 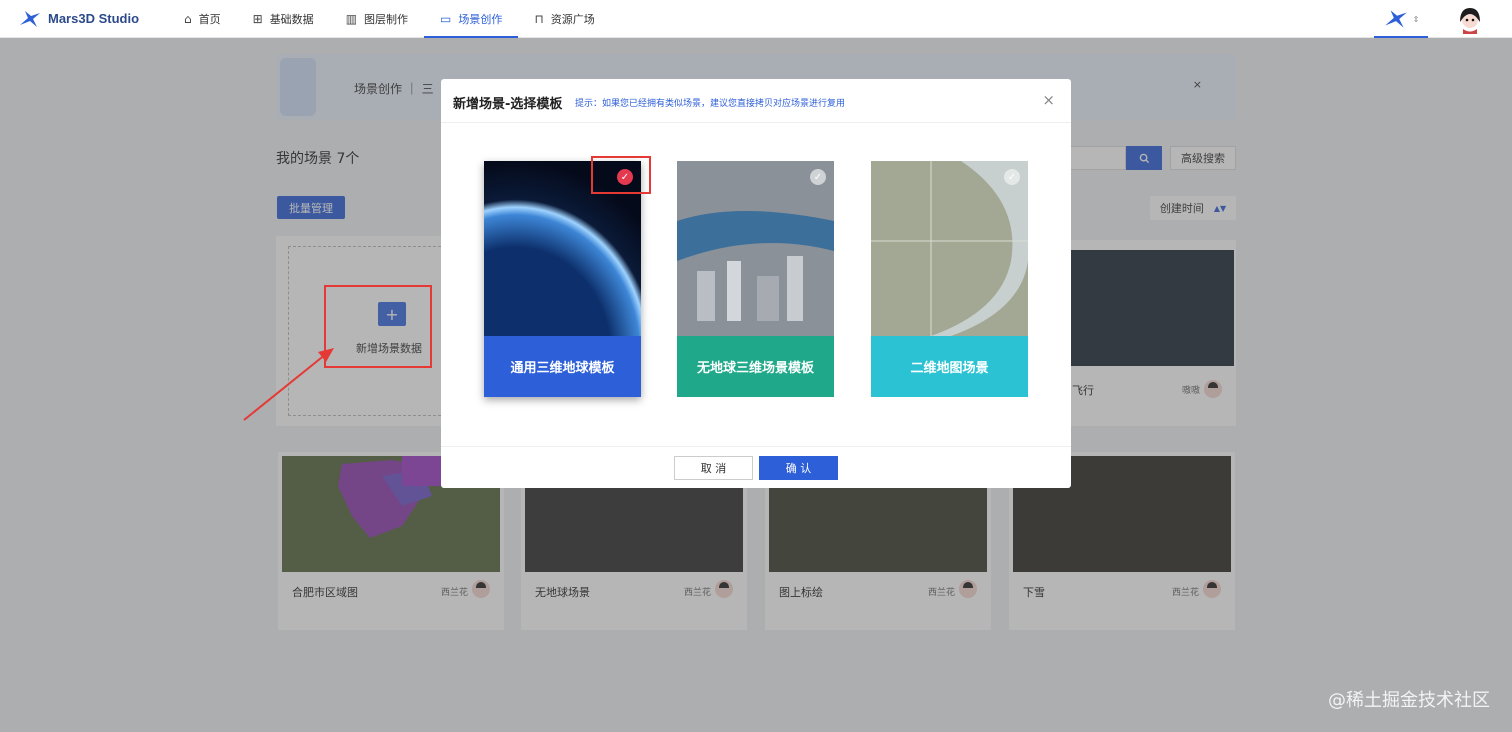 I want to click on chevron-updown-icon: ⇕, so click(x=1416, y=19).